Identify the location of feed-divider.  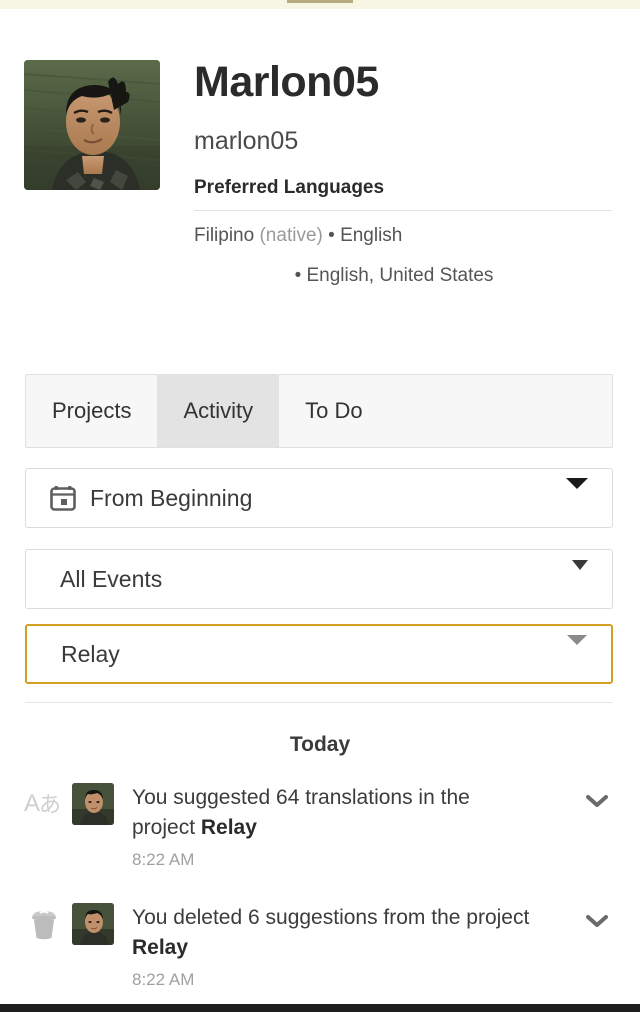
(319, 702).